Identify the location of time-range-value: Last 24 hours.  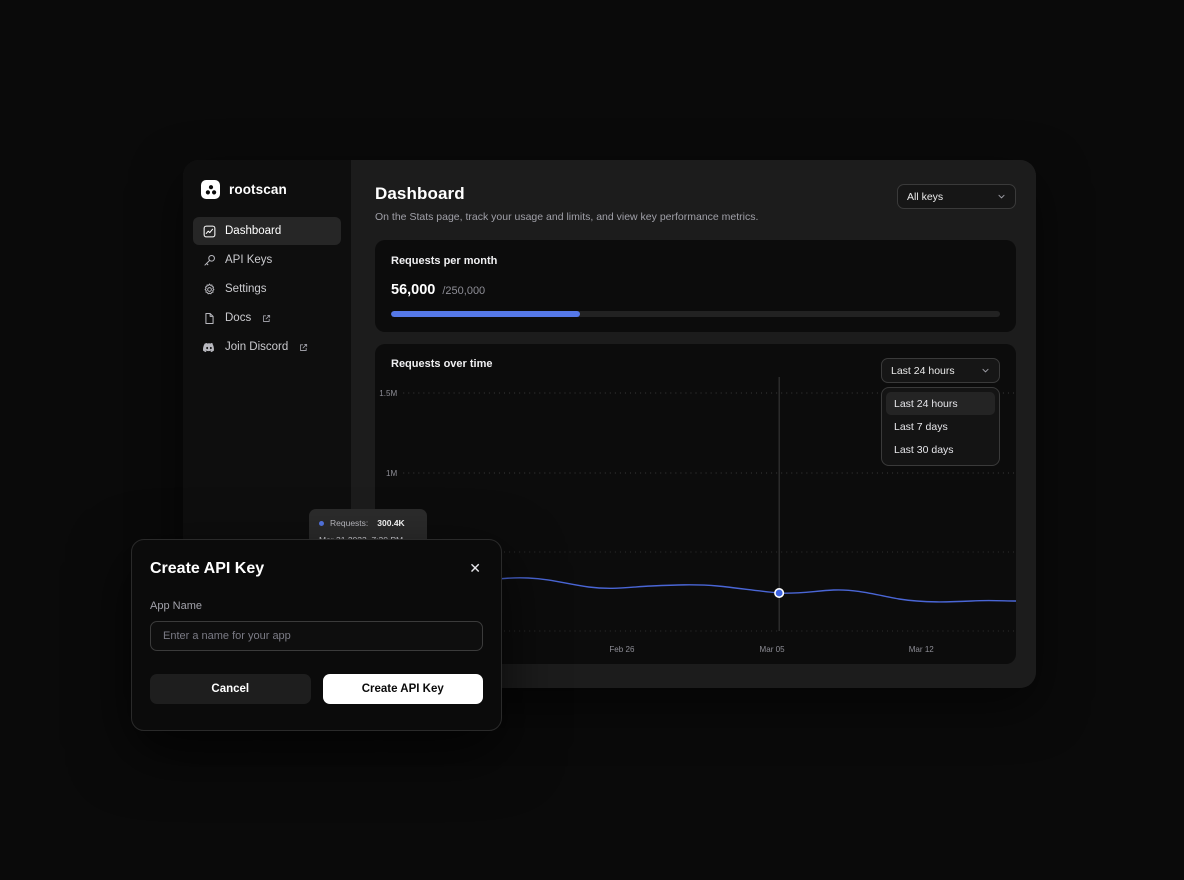
(923, 370).